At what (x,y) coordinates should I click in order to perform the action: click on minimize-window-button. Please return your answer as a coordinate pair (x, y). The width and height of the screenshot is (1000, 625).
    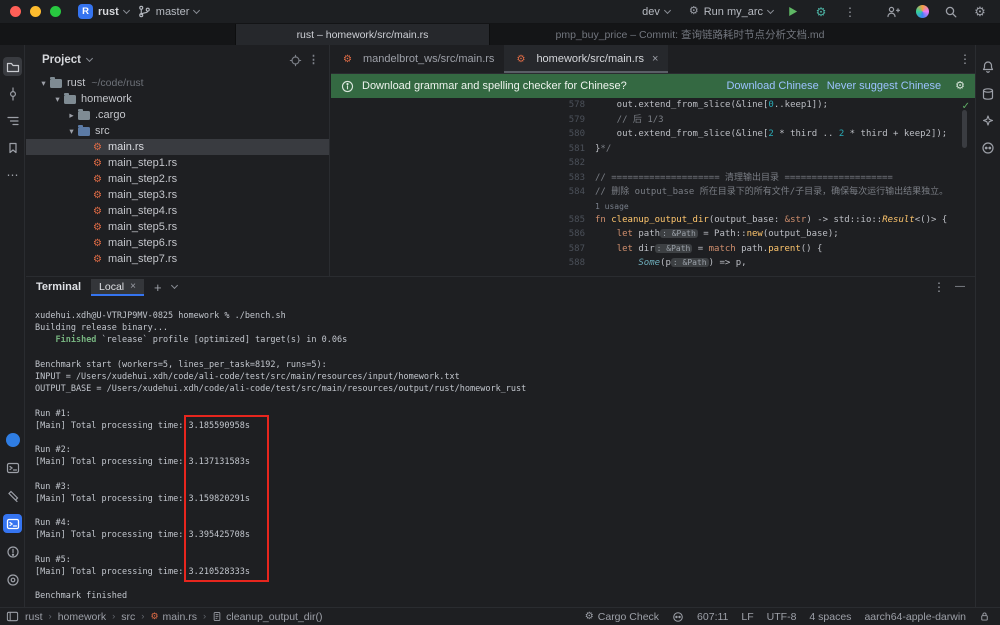
    Looking at the image, I should click on (35, 11).